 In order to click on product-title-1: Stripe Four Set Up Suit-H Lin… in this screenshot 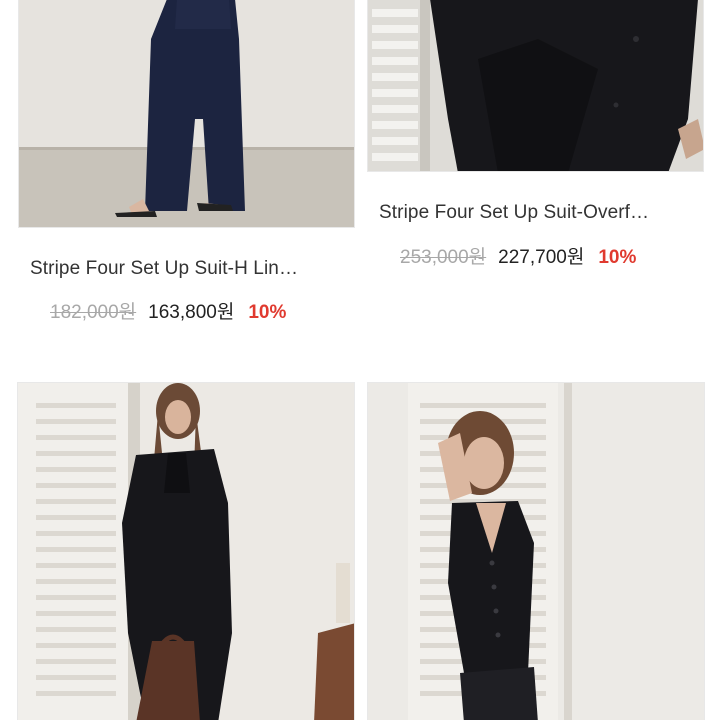, I will do `click(190, 269)`.